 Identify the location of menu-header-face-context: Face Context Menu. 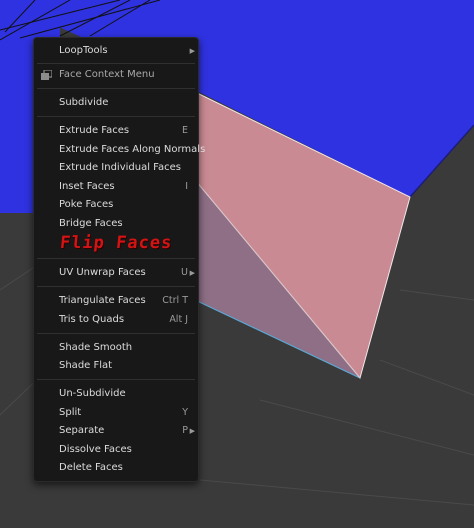
(116, 75).